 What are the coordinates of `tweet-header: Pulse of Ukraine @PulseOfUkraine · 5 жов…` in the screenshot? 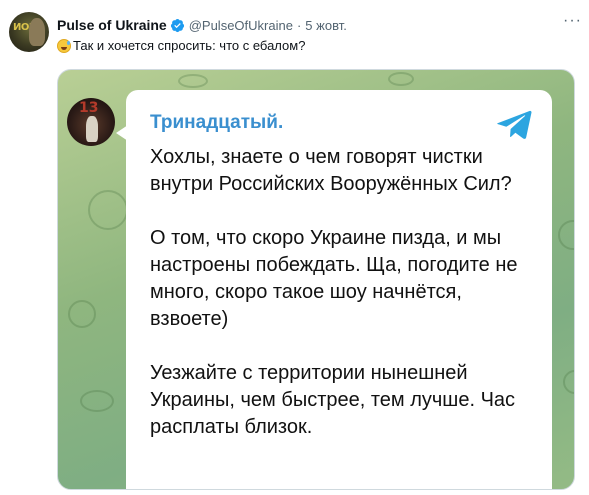 It's located at (202, 25).